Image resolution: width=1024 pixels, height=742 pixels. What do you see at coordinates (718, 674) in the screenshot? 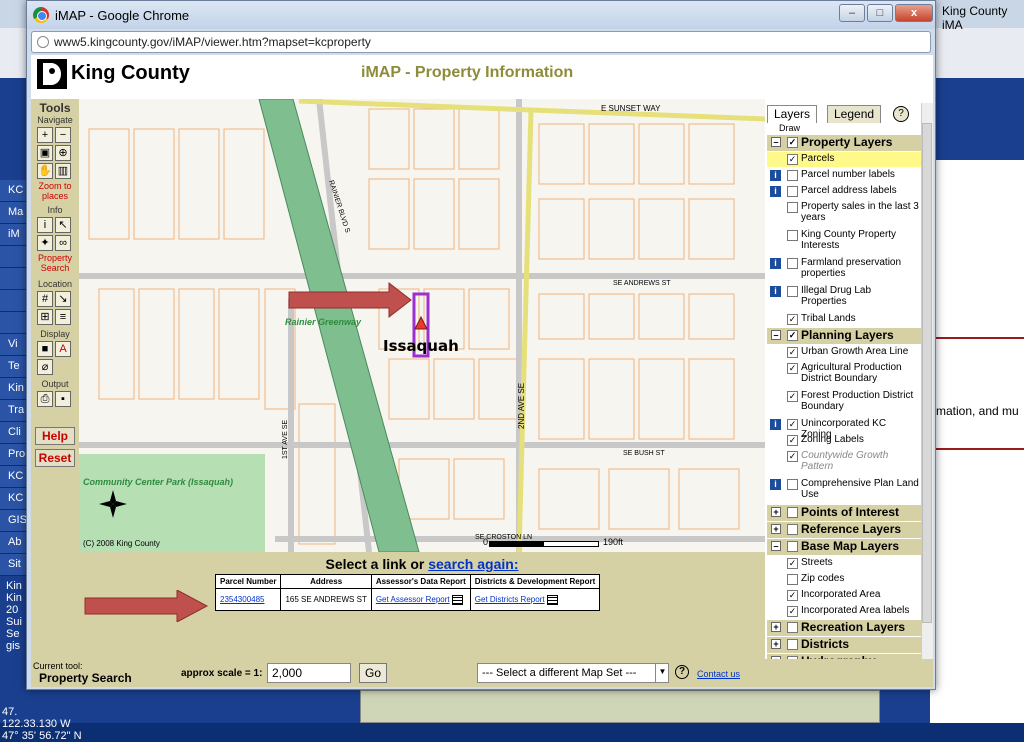
I see `contact-link: Contact us` at bounding box center [718, 674].